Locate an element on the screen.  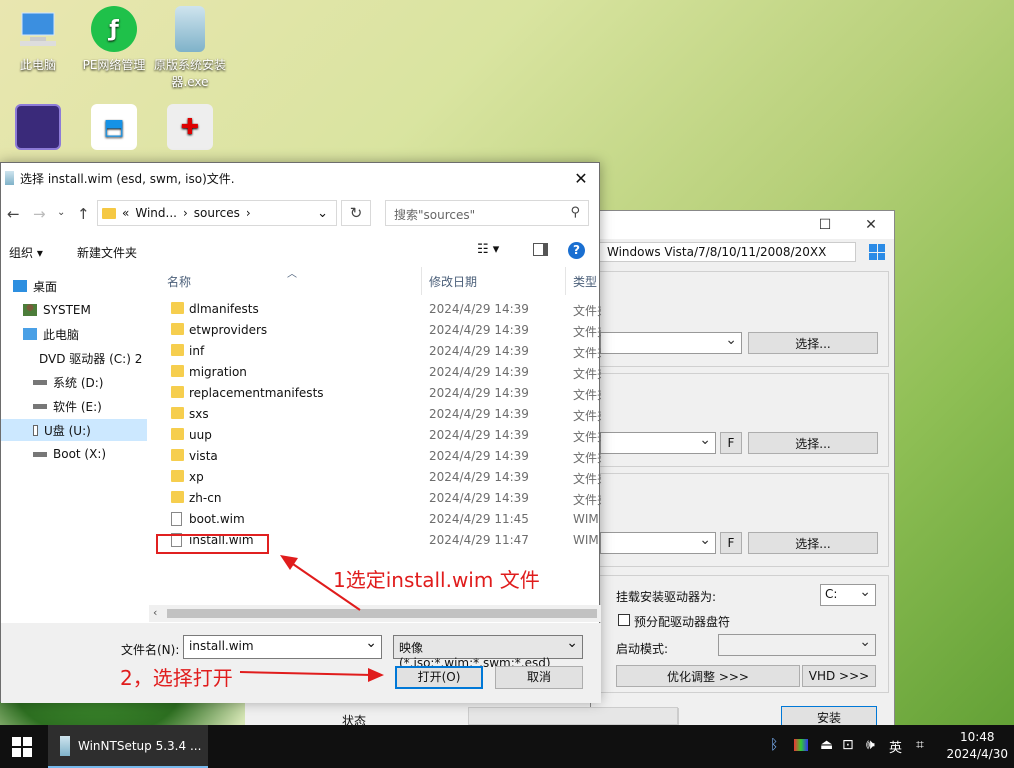
boot-drive-combo is located at coordinates (658, 443).